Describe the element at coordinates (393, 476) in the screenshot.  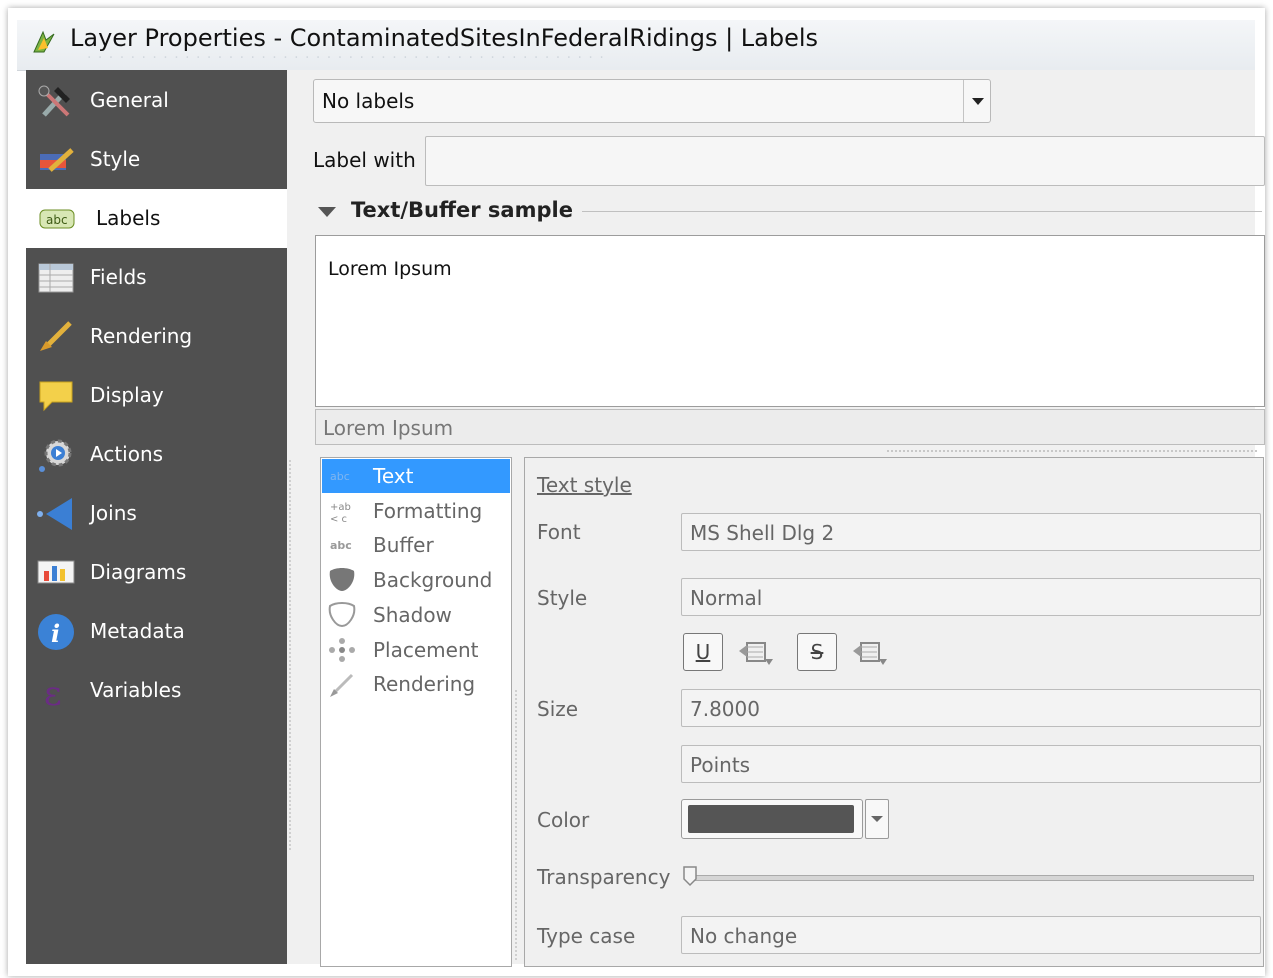
I see `subnav-item-label: Text` at that location.